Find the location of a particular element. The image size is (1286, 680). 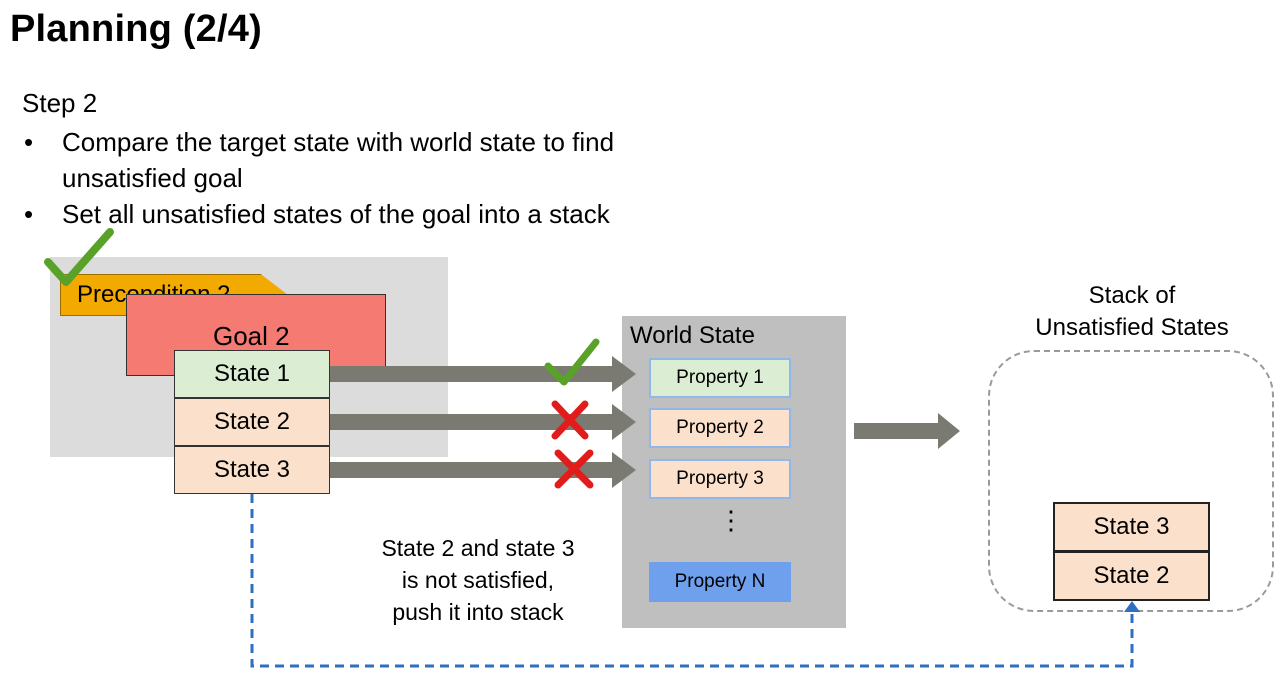

check-icon is located at coordinates (79, 257).